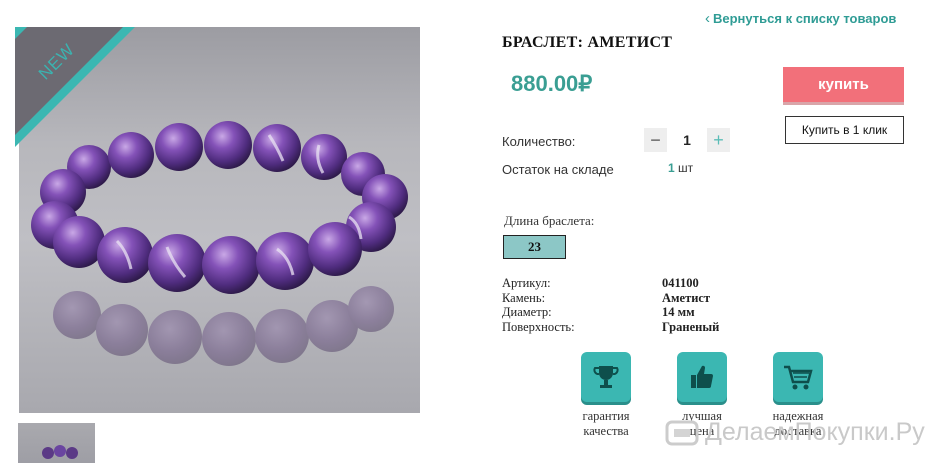  Describe the element at coordinates (655, 140) in the screenshot. I see `quantity-decrease-button: −` at that location.